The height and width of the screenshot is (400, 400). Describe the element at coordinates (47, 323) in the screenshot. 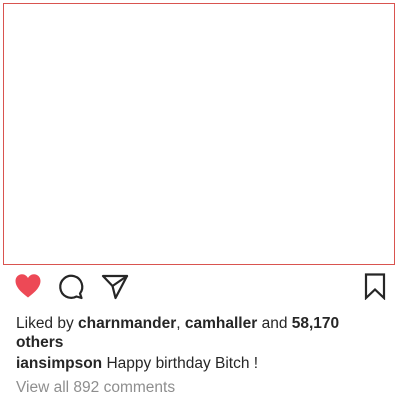

I see `likes-prefix: Liked by` at that location.